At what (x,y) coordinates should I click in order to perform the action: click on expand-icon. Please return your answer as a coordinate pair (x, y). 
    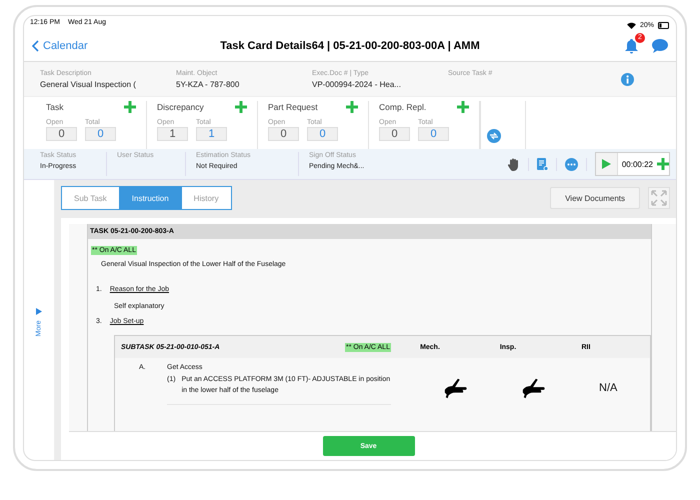
    Looking at the image, I should click on (659, 198).